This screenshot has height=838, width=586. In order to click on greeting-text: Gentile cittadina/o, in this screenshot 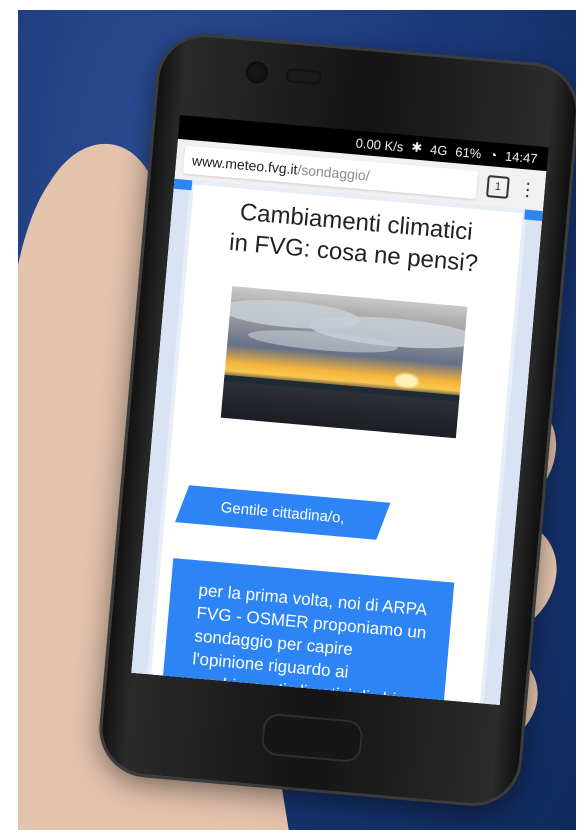, I will do `click(283, 512)`.